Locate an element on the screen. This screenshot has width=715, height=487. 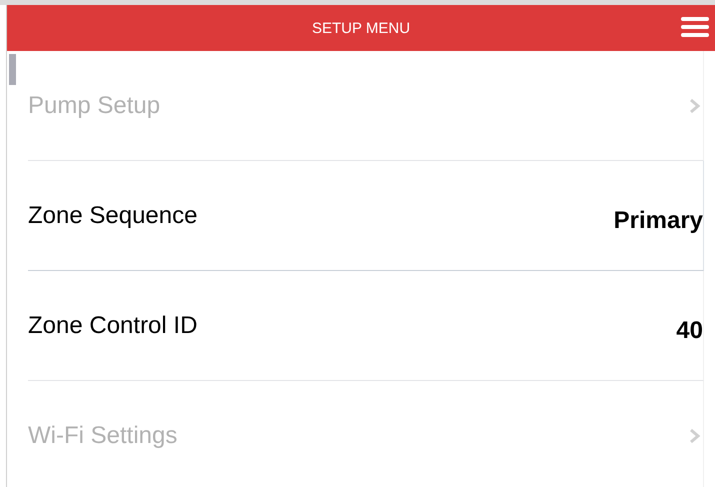
row-label: Zone Sequence is located at coordinates (113, 216).